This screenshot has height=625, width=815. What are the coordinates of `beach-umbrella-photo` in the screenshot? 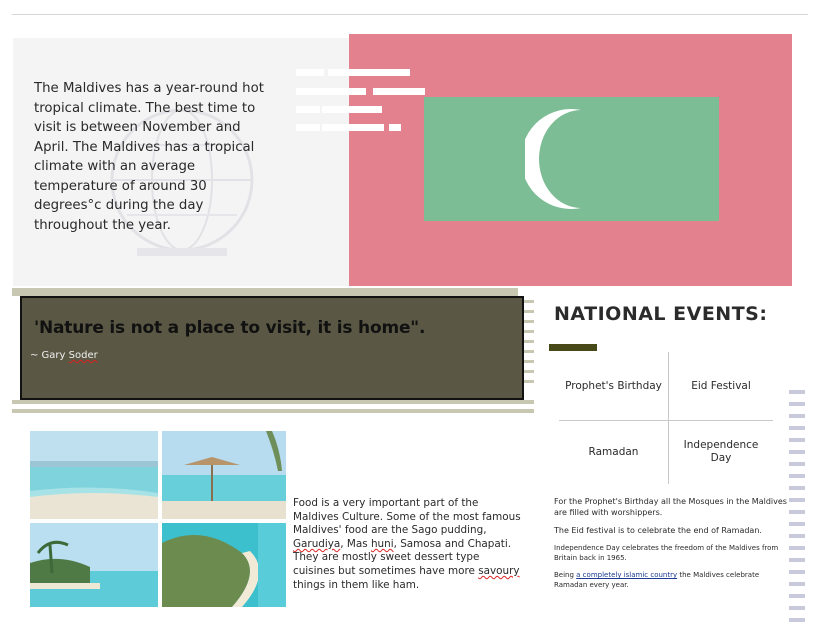 It's located at (224, 475).